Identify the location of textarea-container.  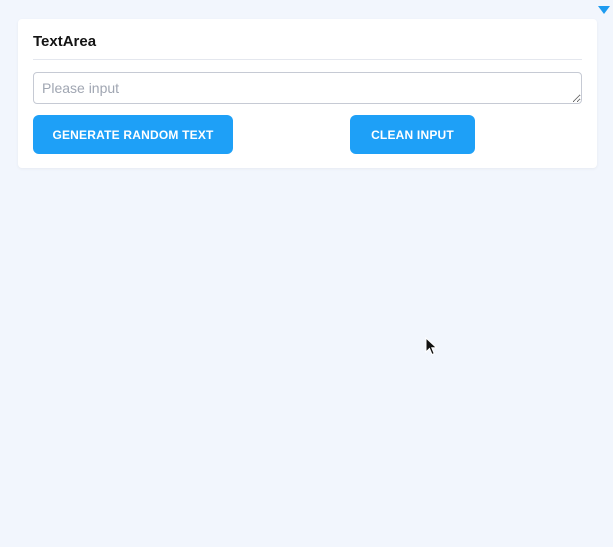
(307, 88).